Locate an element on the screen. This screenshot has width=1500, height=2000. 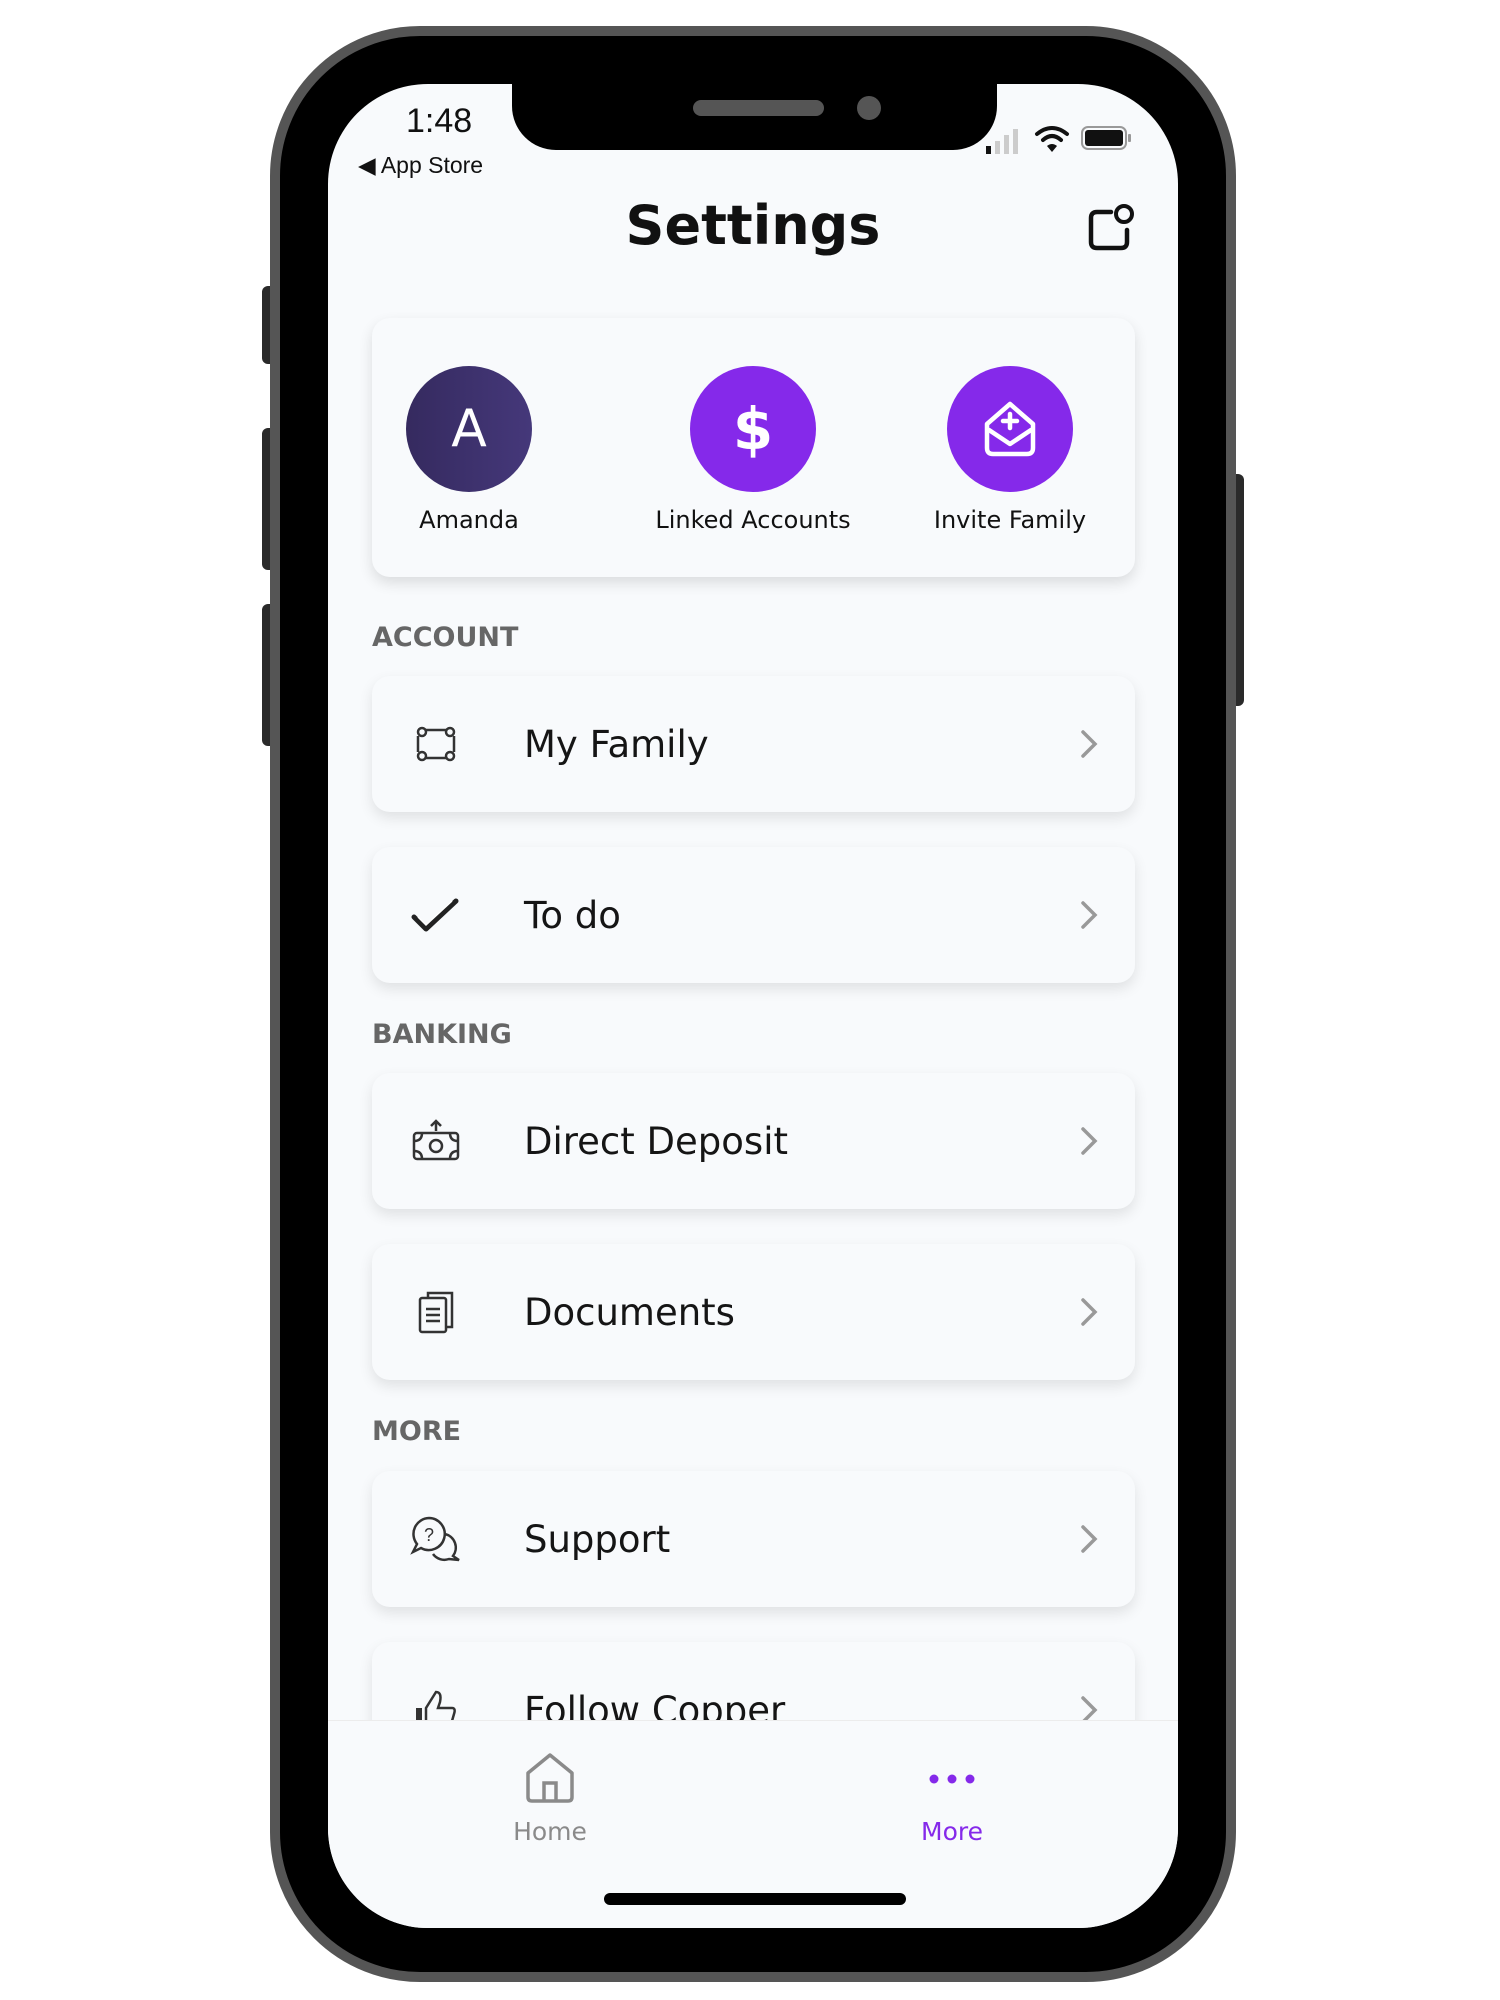
shortcut-label: Invite Family is located at coordinates (1010, 520).